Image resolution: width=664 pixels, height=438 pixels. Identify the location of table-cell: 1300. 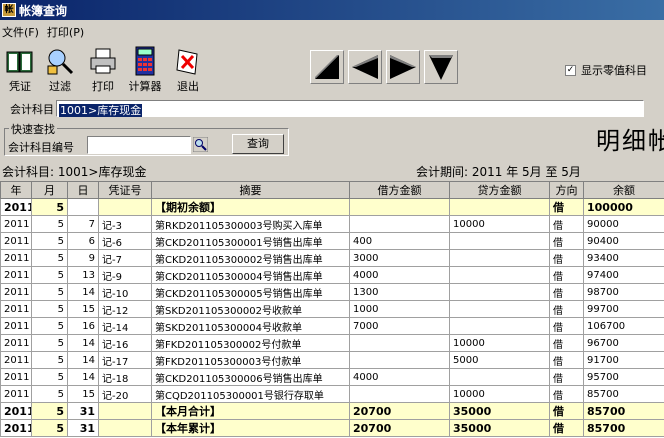
(399, 292).